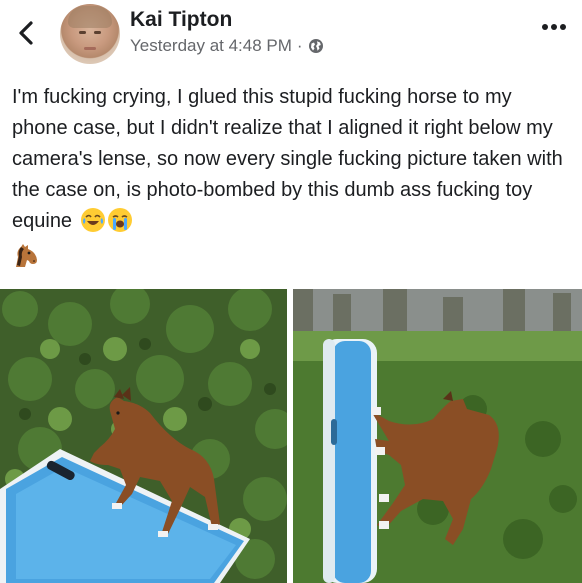 The height and width of the screenshot is (583, 582). What do you see at coordinates (291, 35) in the screenshot?
I see `post-header: Kai Tipton Yesterday at 4:48 PM ·` at bounding box center [291, 35].